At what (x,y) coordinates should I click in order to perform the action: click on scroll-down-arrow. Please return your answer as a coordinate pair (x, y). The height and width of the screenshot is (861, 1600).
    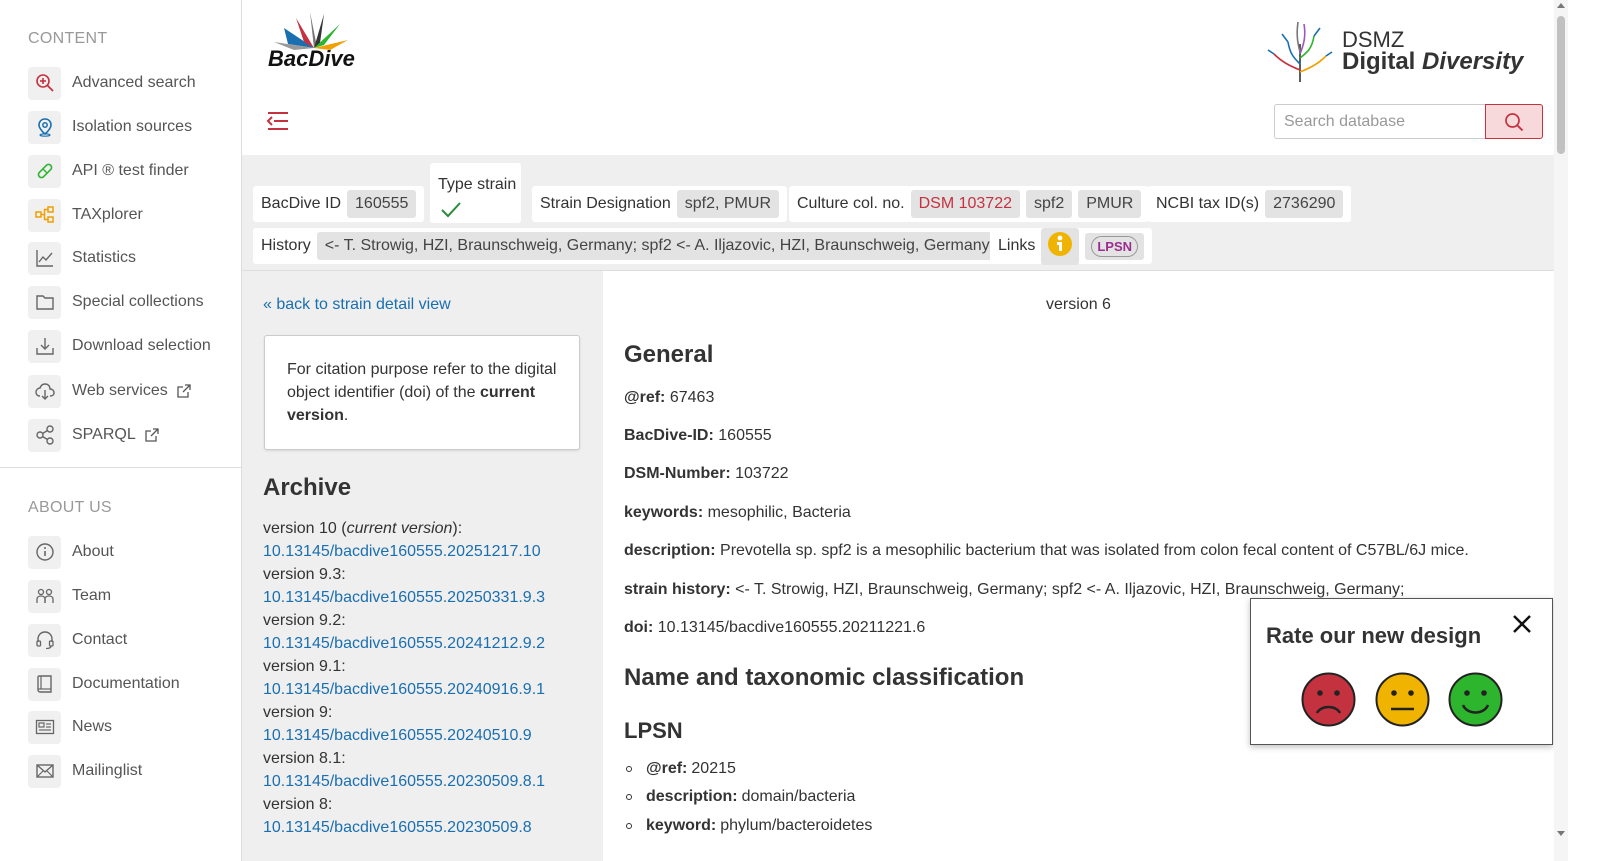
    Looking at the image, I should click on (1561, 833).